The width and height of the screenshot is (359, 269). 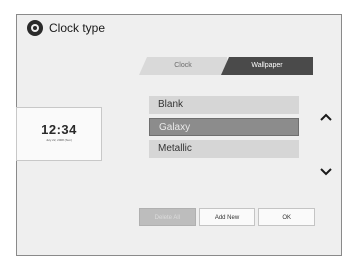 I want to click on clock-preview: 12:34 July 22, 2008 (Sun), so click(x=59, y=134).